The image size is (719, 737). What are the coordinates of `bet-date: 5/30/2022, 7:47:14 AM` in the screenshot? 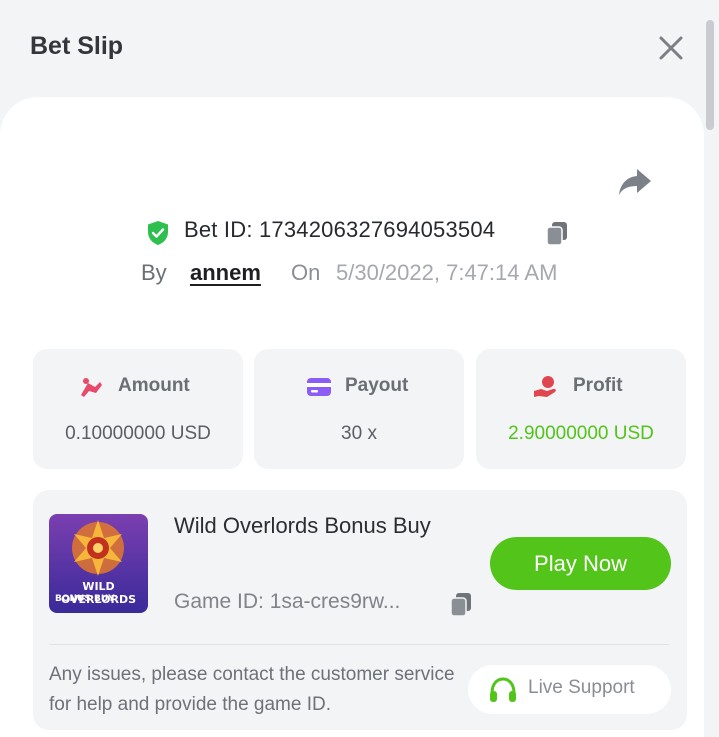 It's located at (447, 272).